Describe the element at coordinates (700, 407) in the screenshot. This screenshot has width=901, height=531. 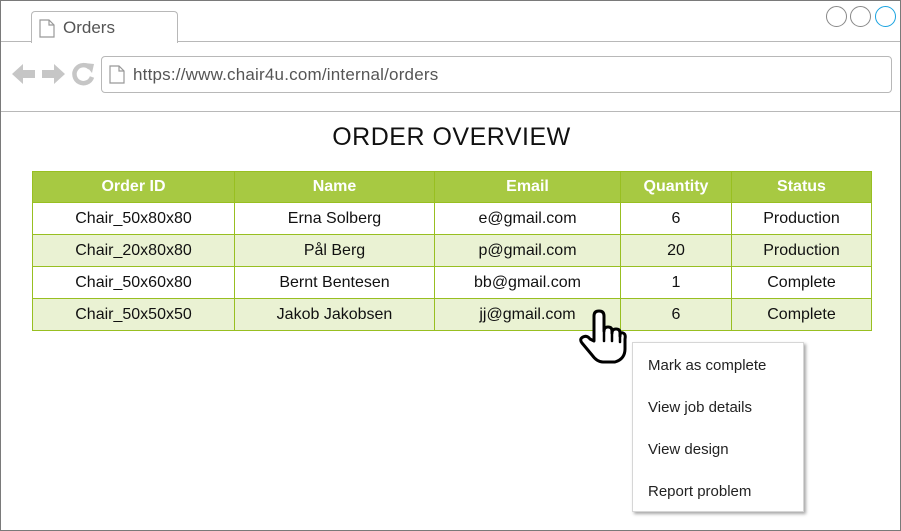
I see `menu-item-view-job-details: View job details` at that location.